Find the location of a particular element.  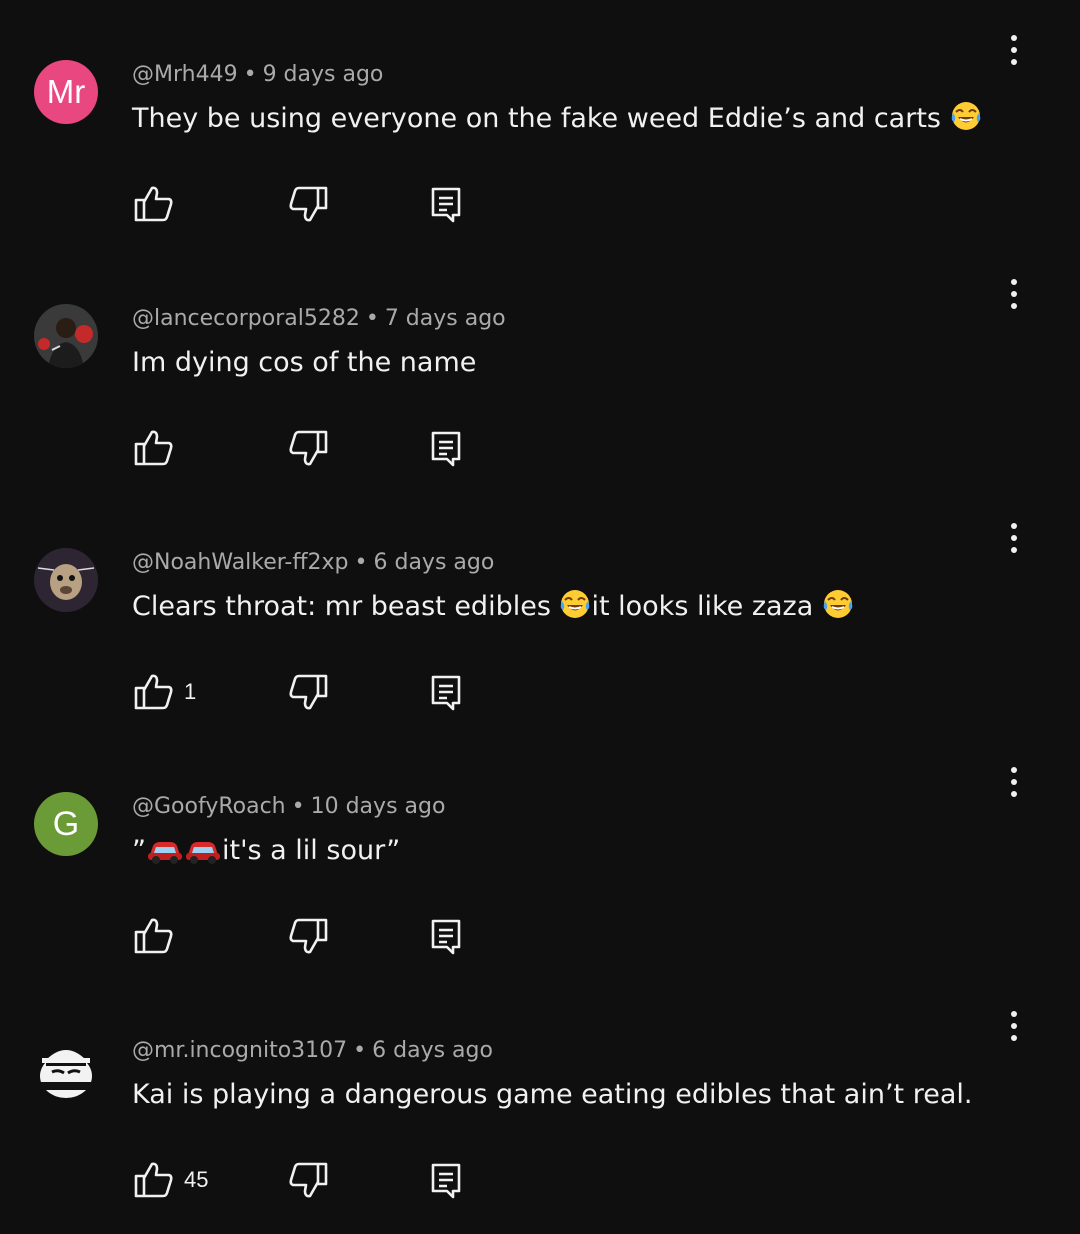

comment-actions: 1 is located at coordinates (432, 692).